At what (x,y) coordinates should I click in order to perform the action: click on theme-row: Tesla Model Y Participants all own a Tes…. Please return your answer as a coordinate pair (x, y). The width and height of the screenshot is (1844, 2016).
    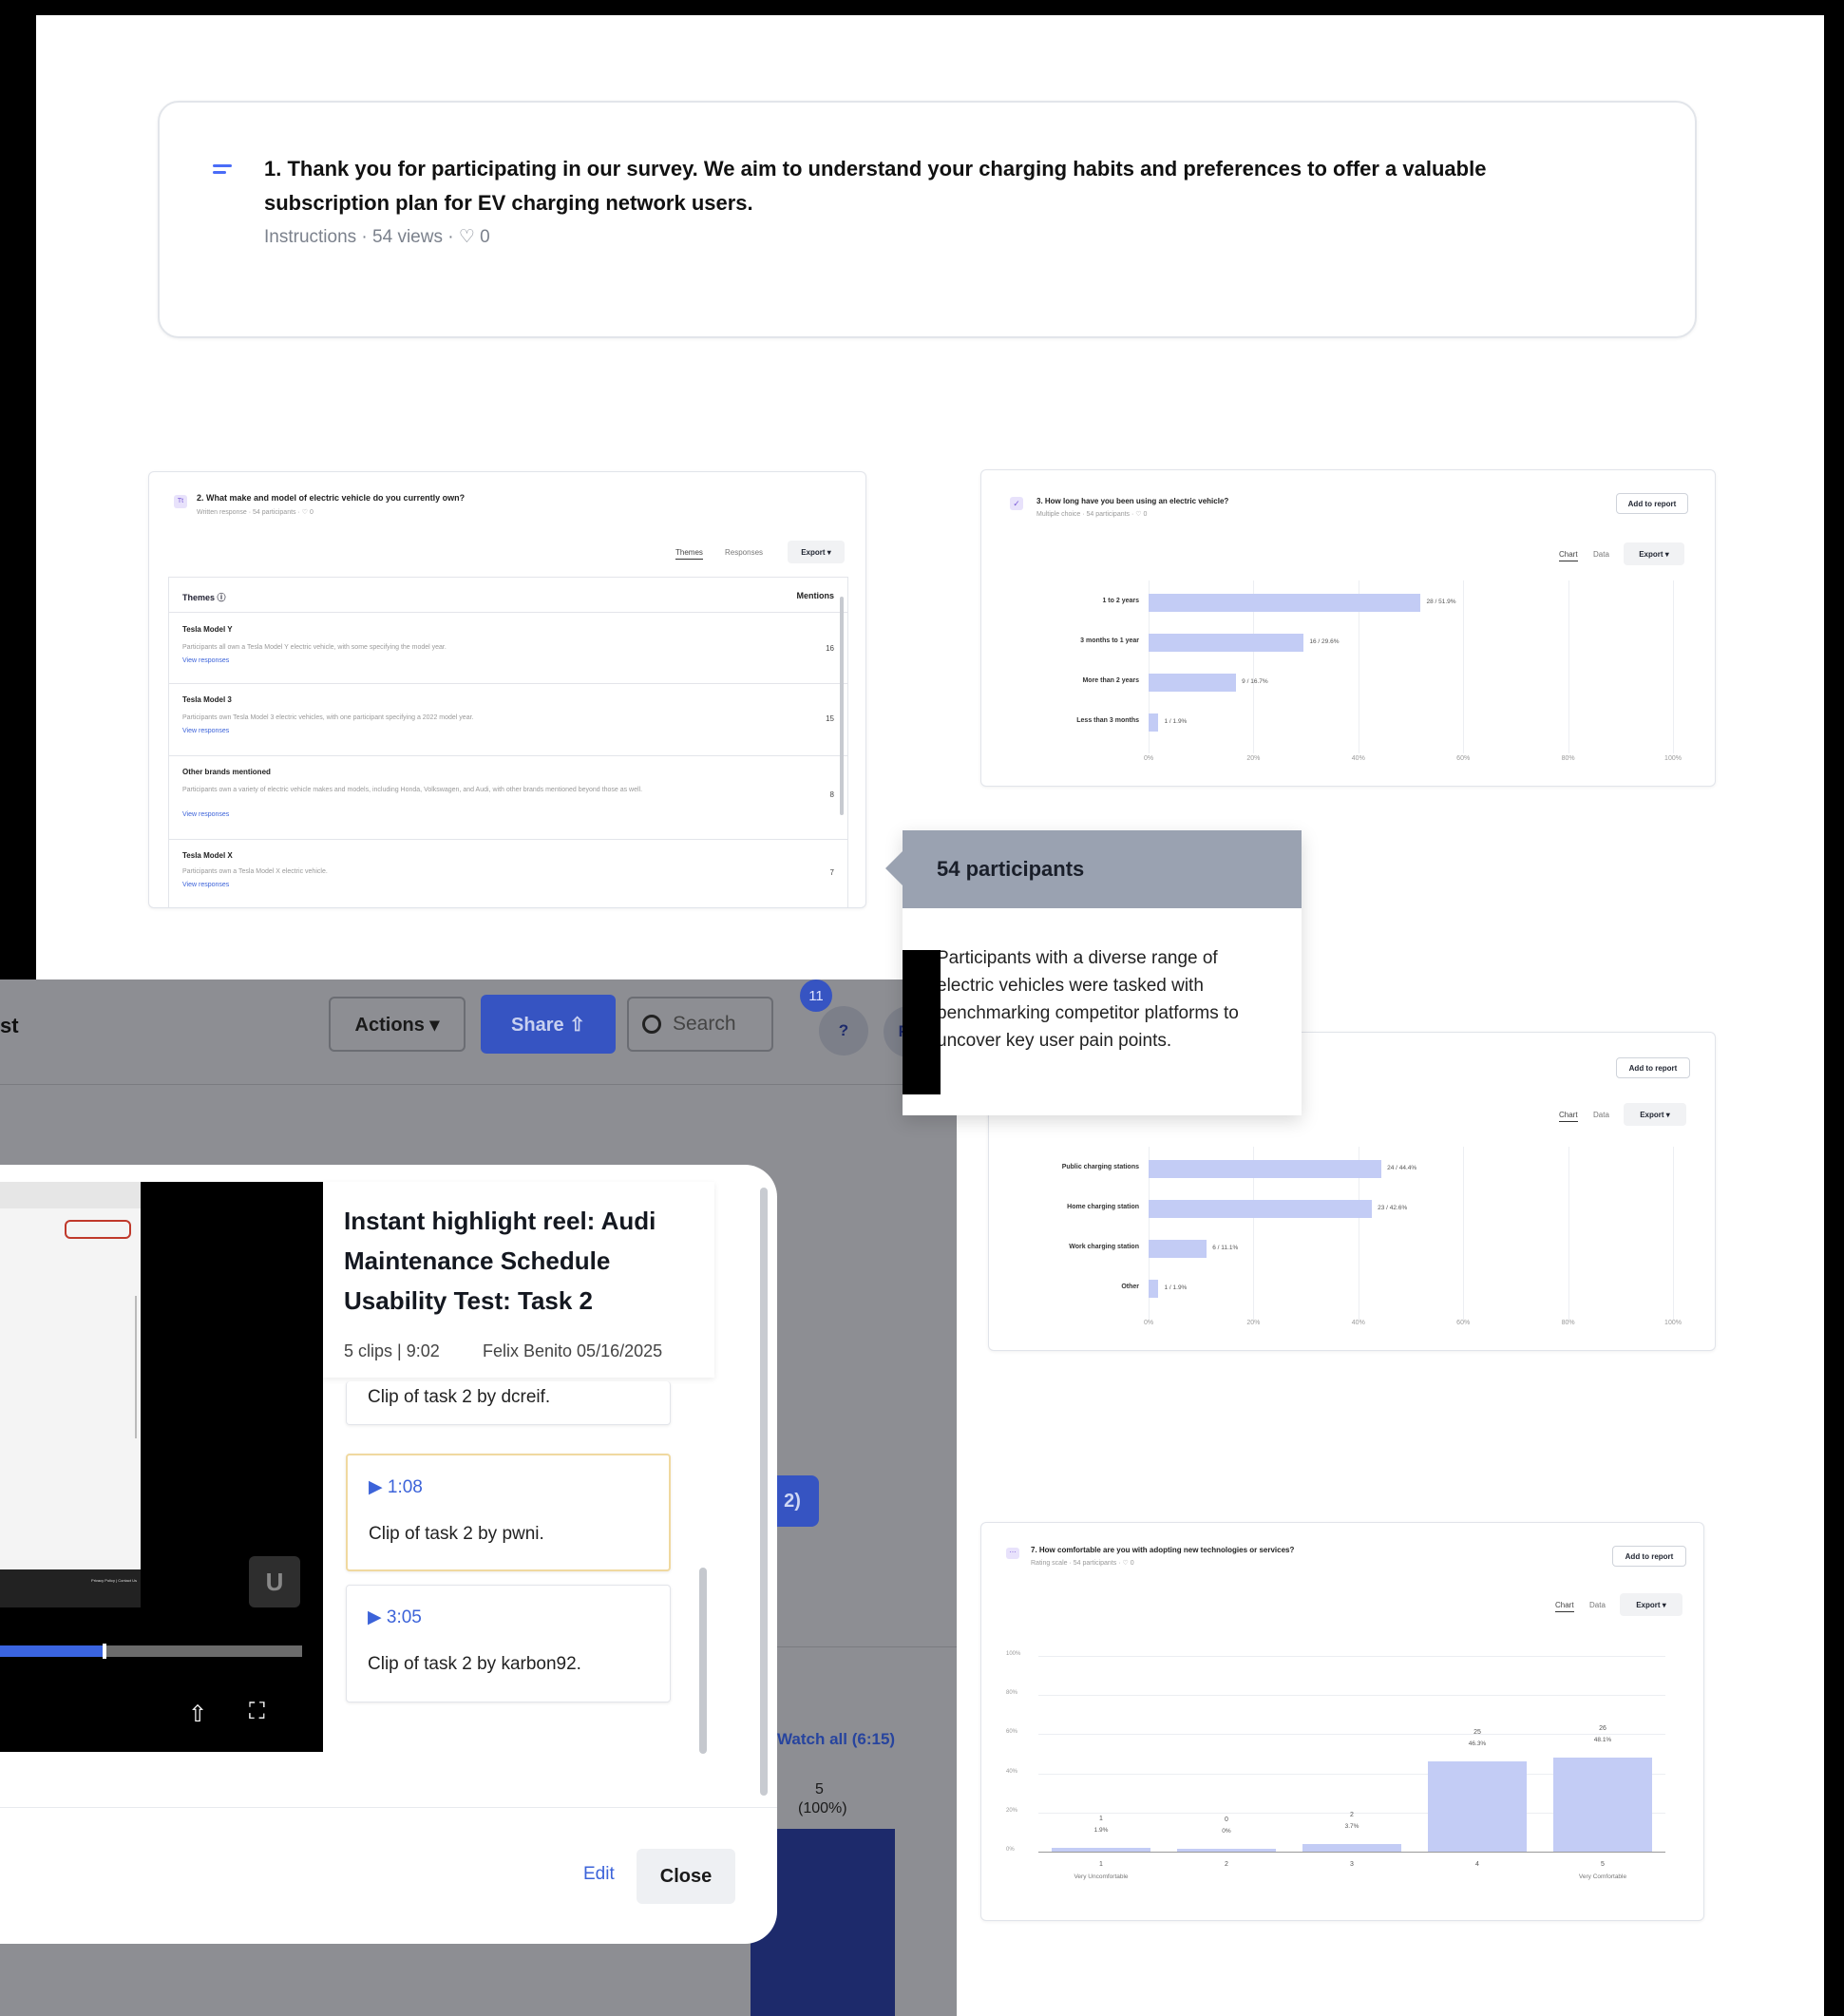
    Looking at the image, I should click on (508, 650).